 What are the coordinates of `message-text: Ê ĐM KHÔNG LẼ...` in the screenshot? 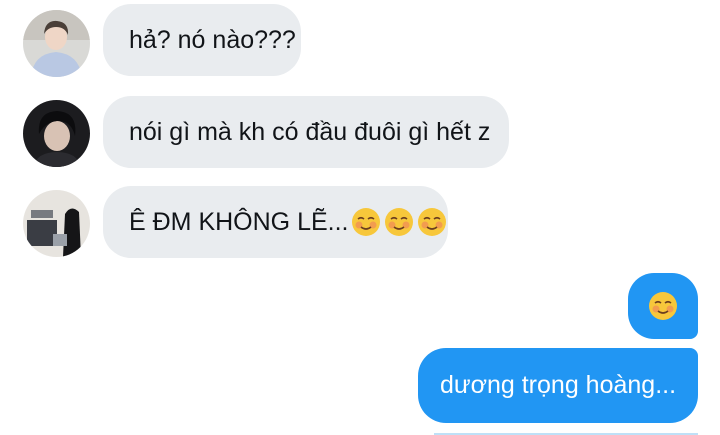 It's located at (239, 221).